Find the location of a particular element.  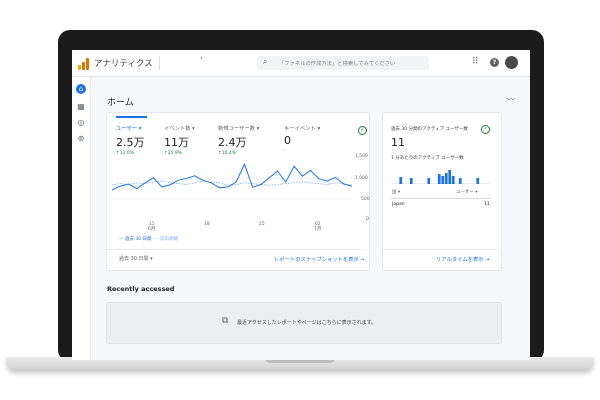

users-column-header: ユーザー ▾ is located at coordinates (467, 192).